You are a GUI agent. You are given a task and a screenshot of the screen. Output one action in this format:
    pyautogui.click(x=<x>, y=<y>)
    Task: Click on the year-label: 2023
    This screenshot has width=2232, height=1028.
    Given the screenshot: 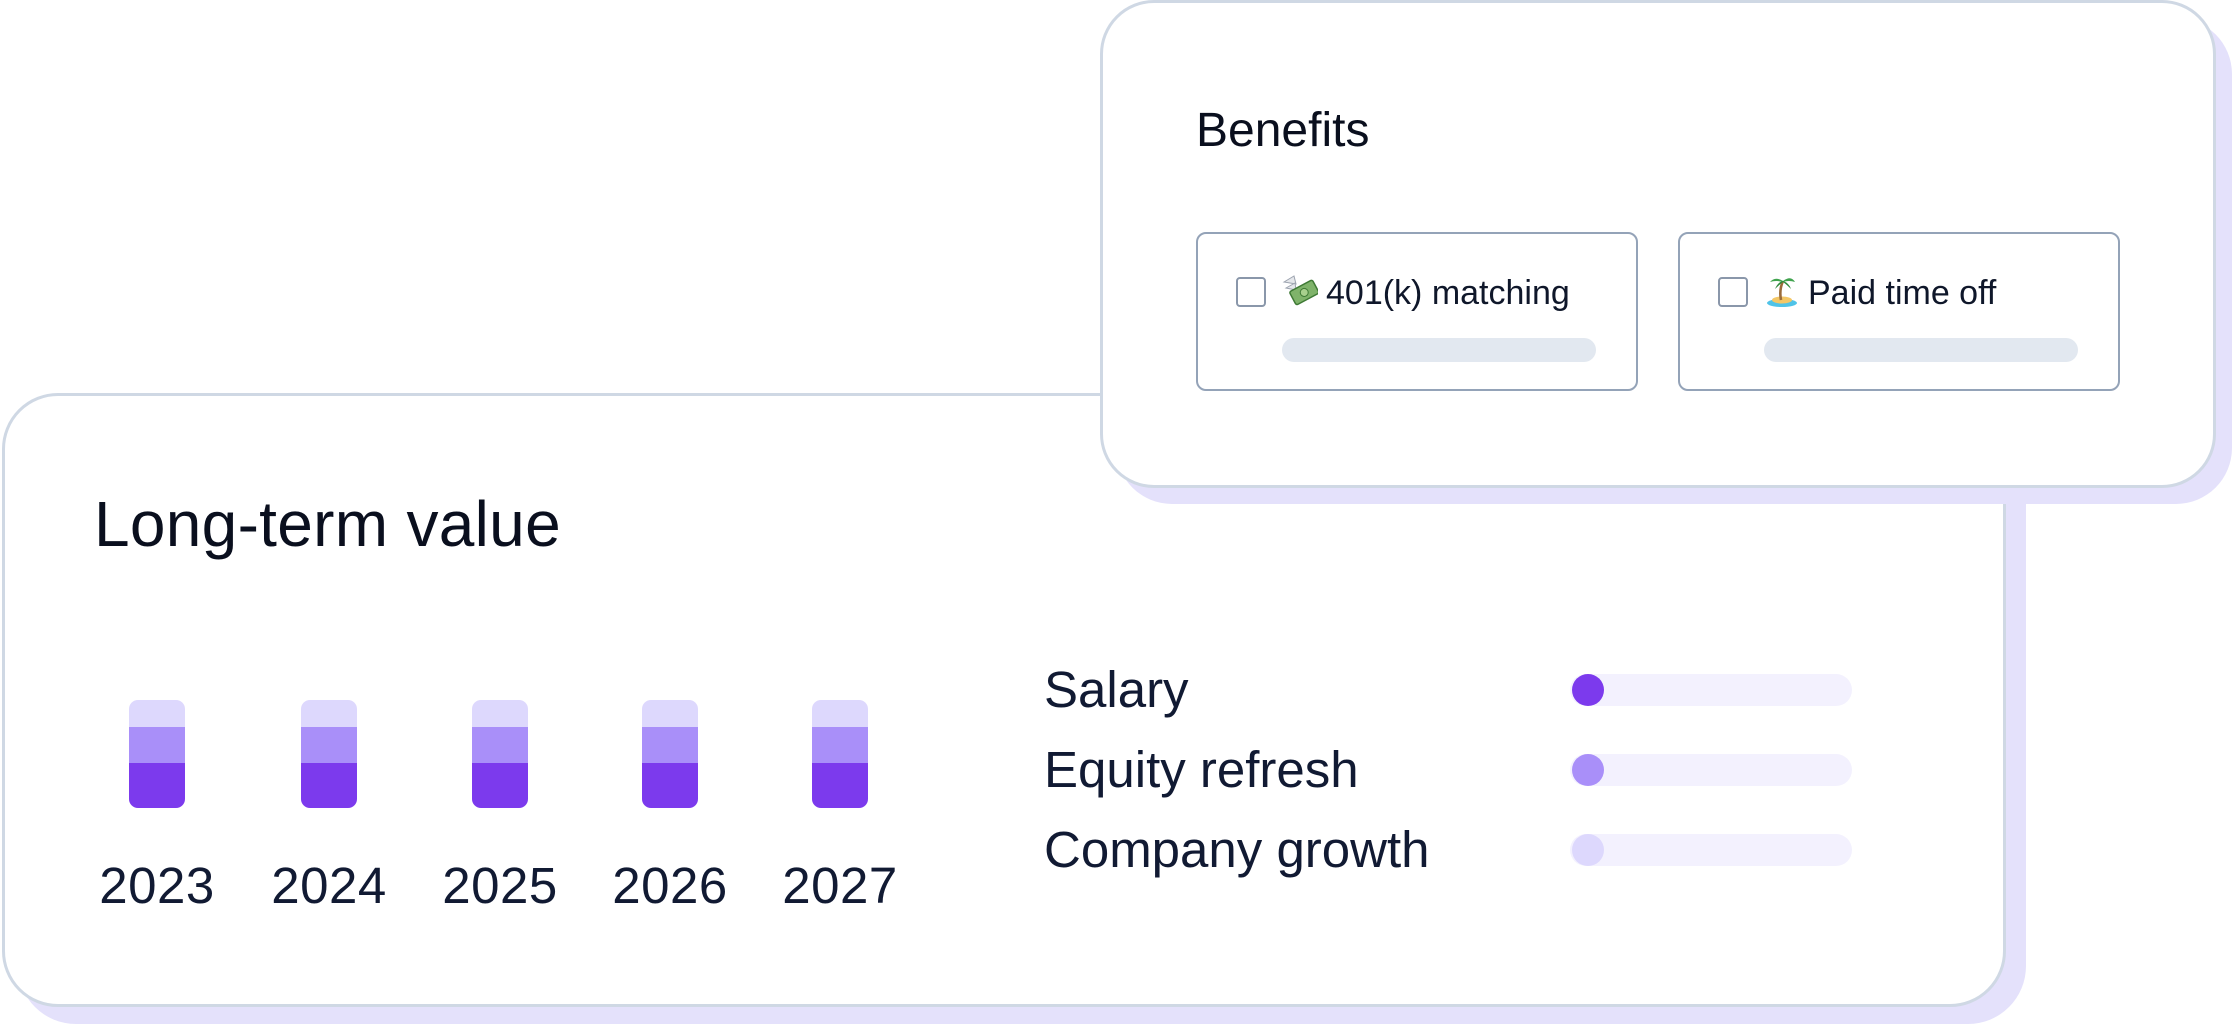 What is the action you would take?
    pyautogui.click(x=157, y=885)
    